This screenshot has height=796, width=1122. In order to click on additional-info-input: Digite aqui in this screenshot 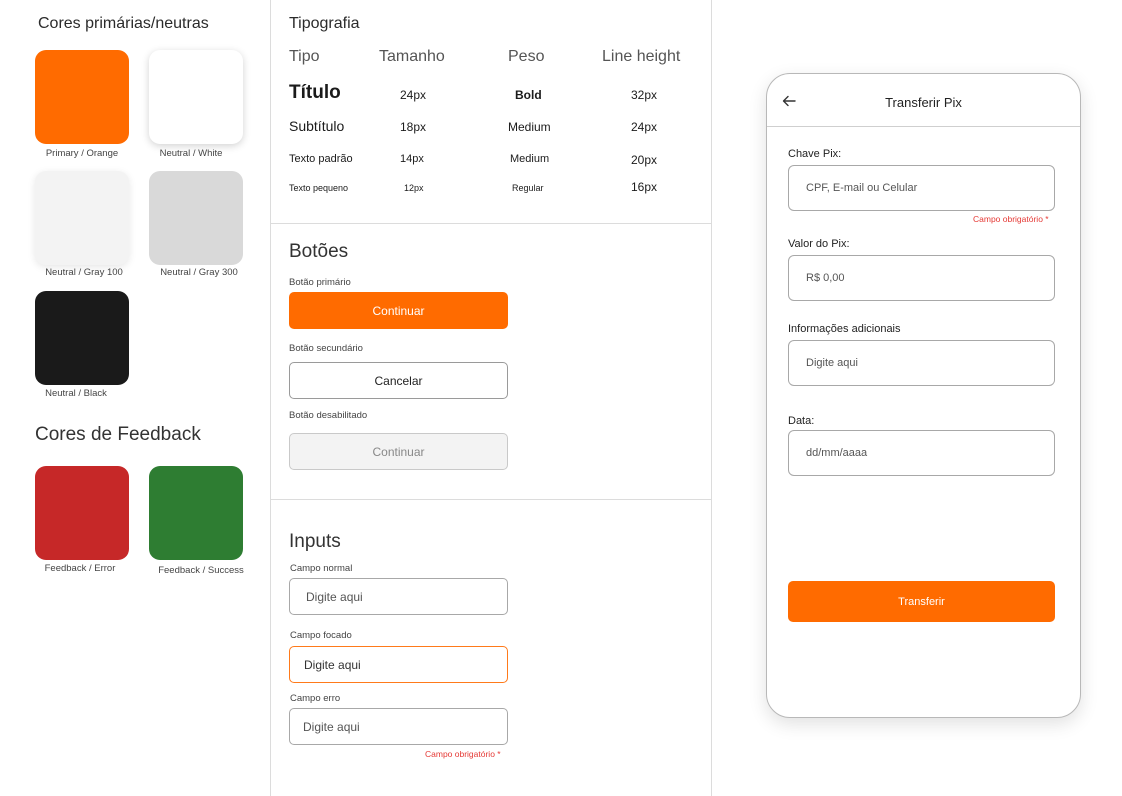, I will do `click(921, 363)`.